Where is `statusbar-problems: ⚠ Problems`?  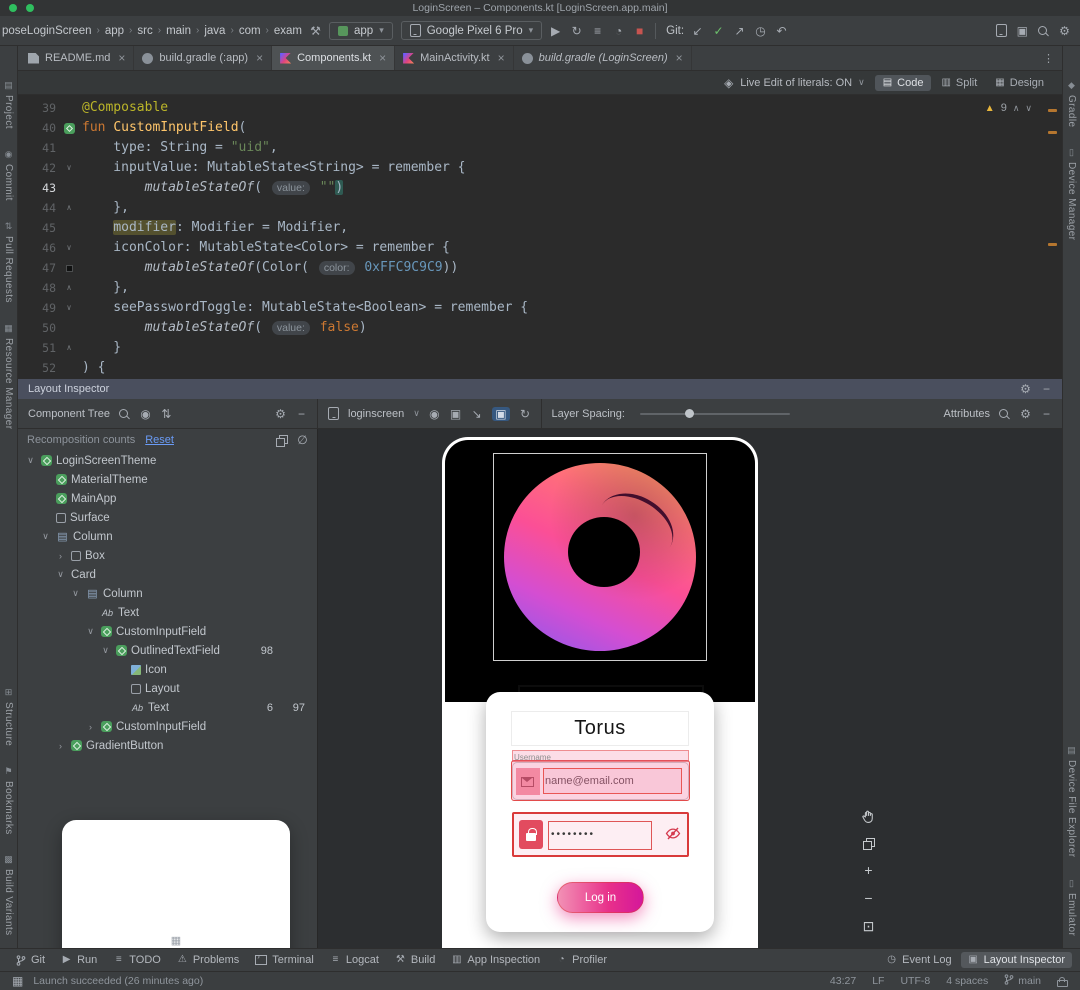
statusbar-problems: ⚠ Problems is located at coordinates (208, 960).